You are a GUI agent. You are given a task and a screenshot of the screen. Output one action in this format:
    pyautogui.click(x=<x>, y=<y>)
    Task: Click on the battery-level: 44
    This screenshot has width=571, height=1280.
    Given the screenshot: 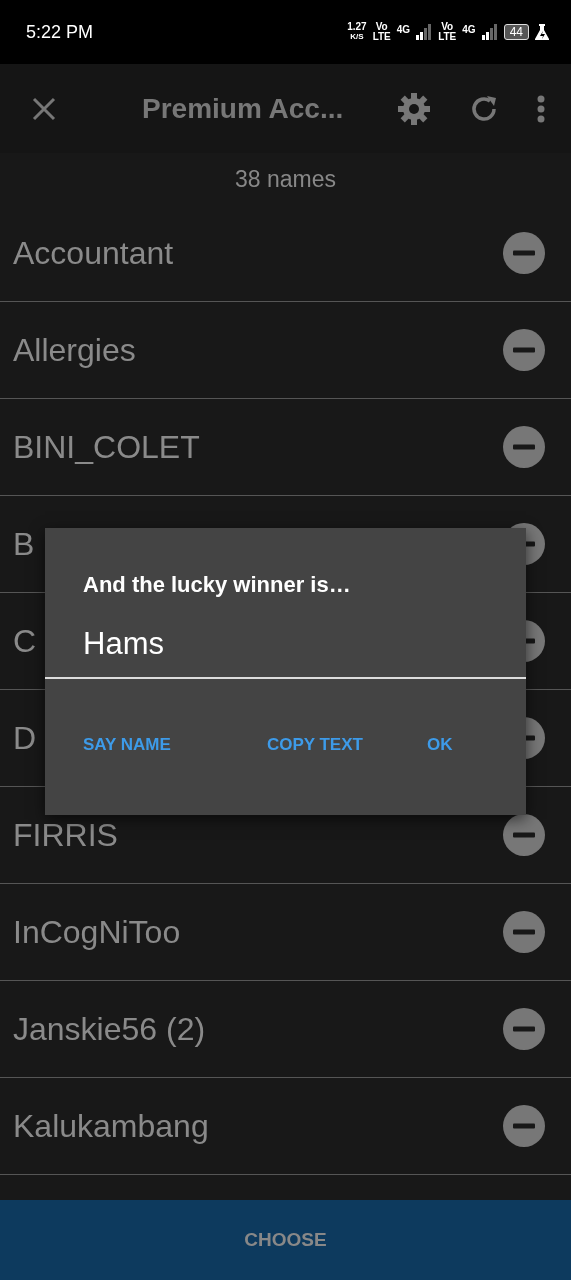 What is the action you would take?
    pyautogui.click(x=516, y=32)
    